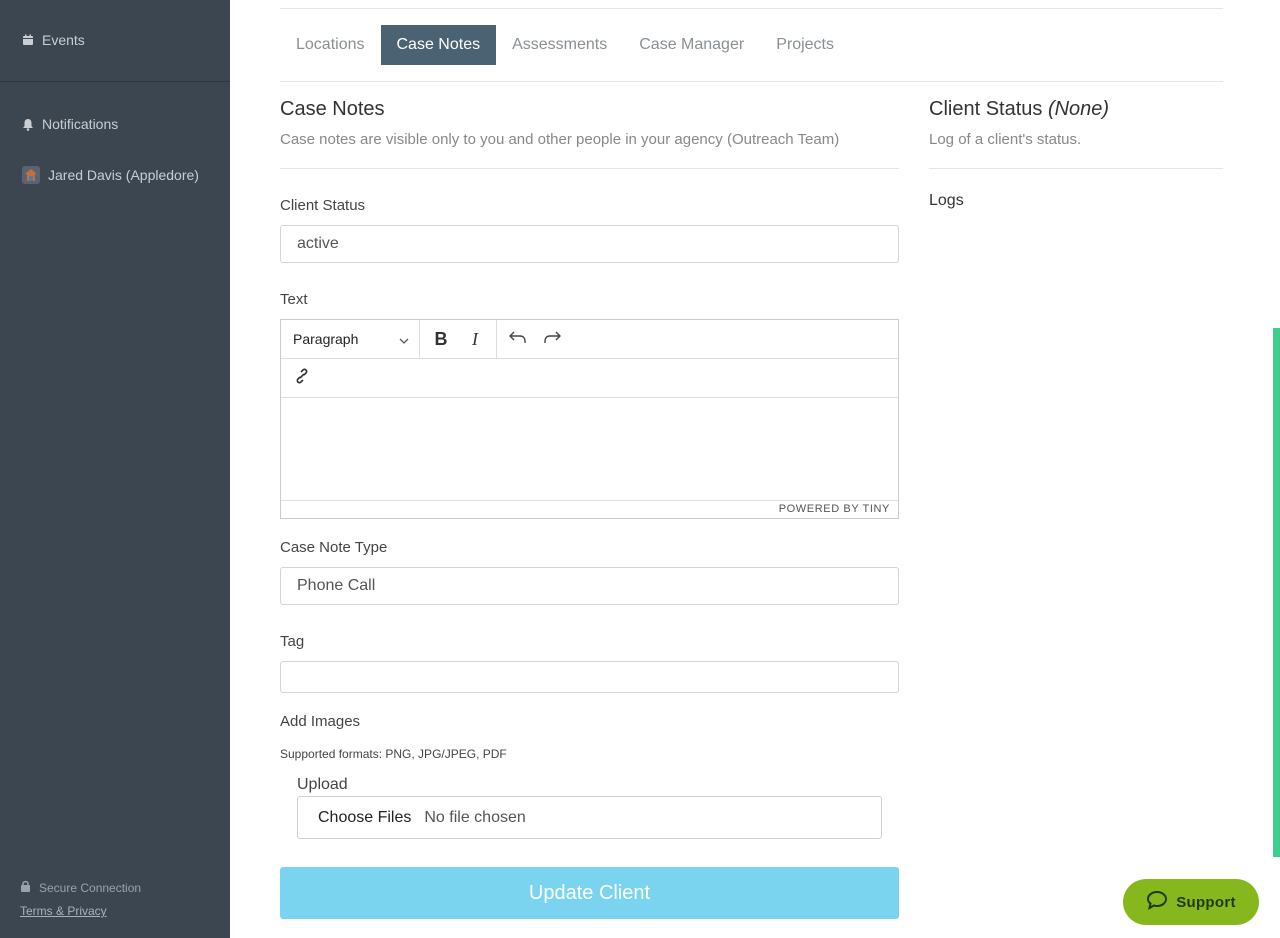 The height and width of the screenshot is (938, 1280). What do you see at coordinates (63, 911) in the screenshot?
I see `terms-privacy-link: Terms & Privacy` at bounding box center [63, 911].